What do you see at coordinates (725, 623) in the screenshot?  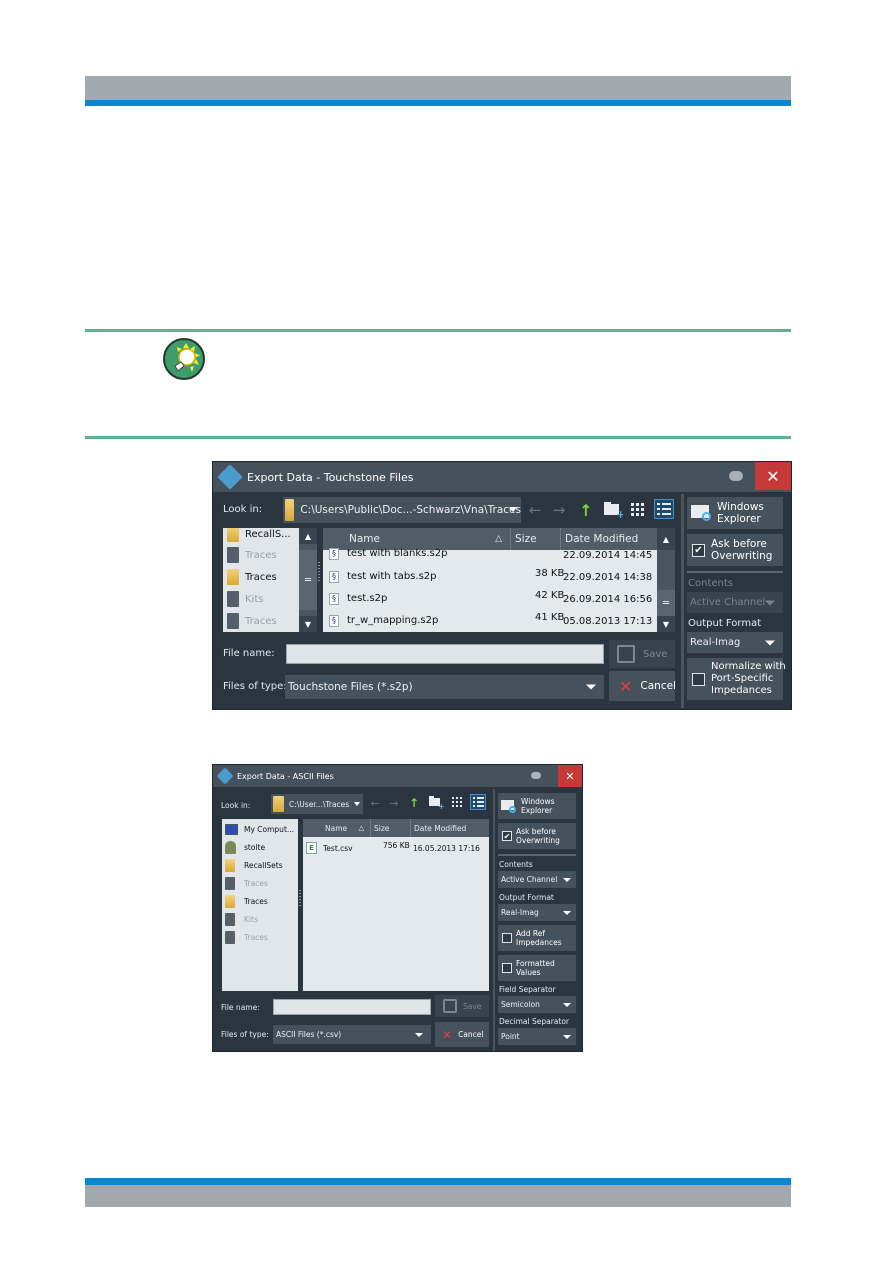 I see `output-format-label: Output Format` at bounding box center [725, 623].